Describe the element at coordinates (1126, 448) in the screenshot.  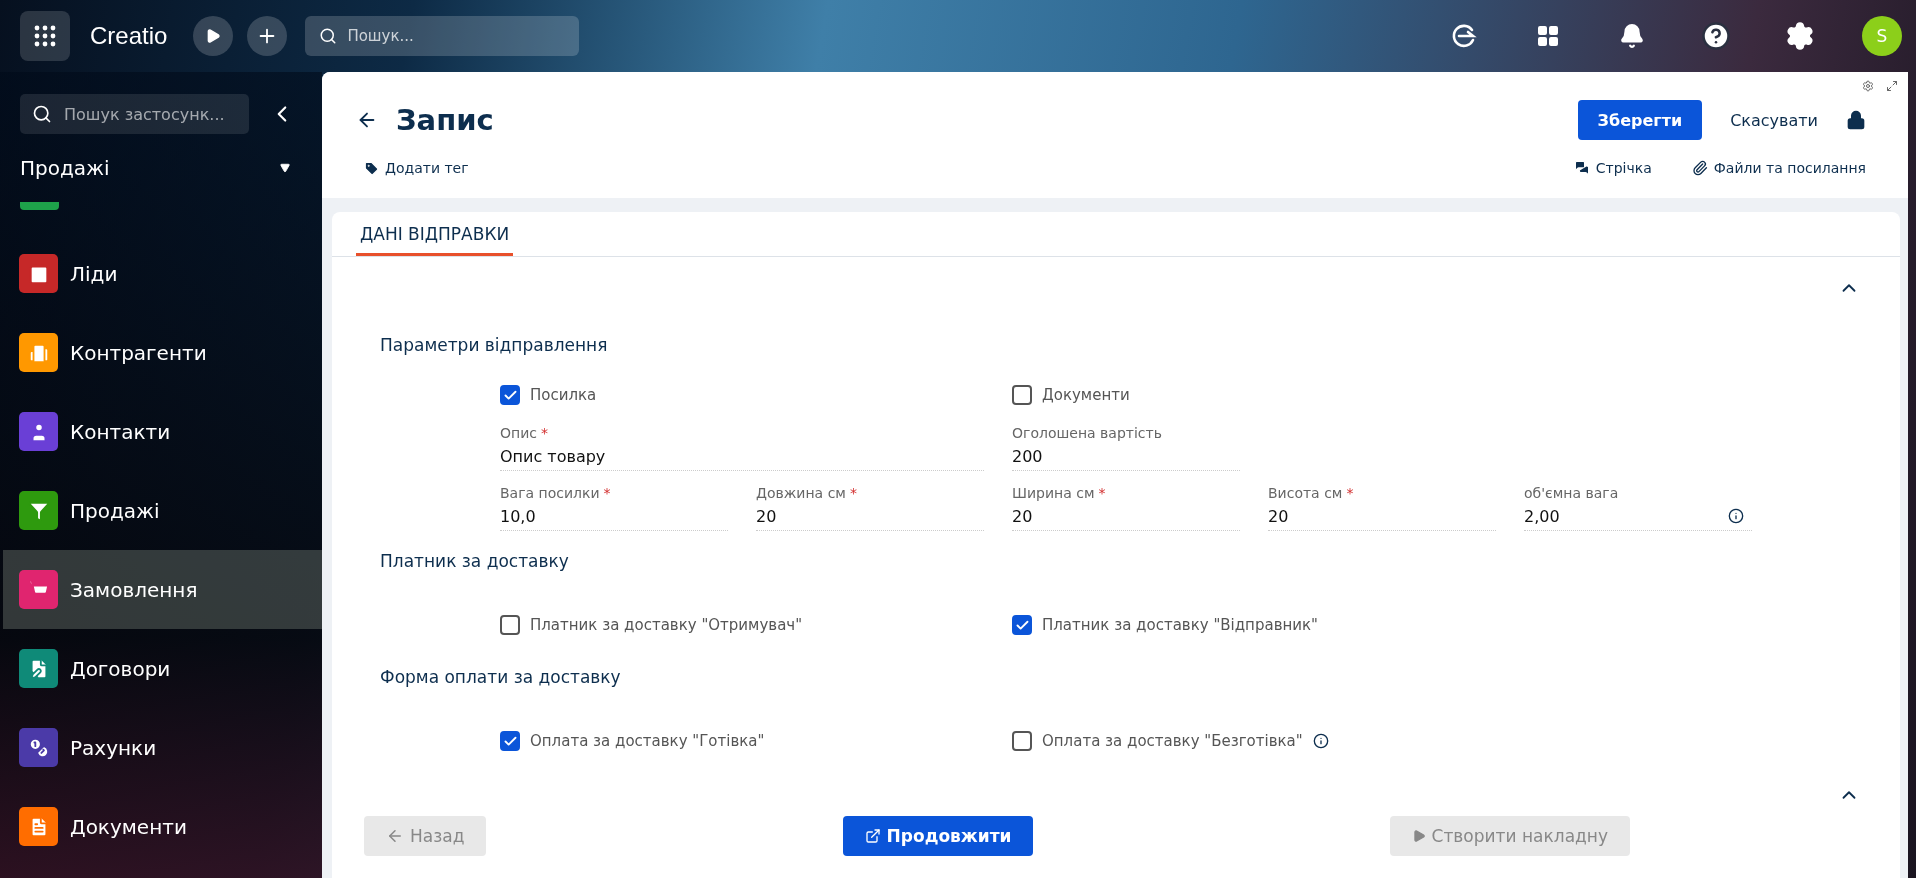
I see `input-field: Оголошена вартість 200` at that location.